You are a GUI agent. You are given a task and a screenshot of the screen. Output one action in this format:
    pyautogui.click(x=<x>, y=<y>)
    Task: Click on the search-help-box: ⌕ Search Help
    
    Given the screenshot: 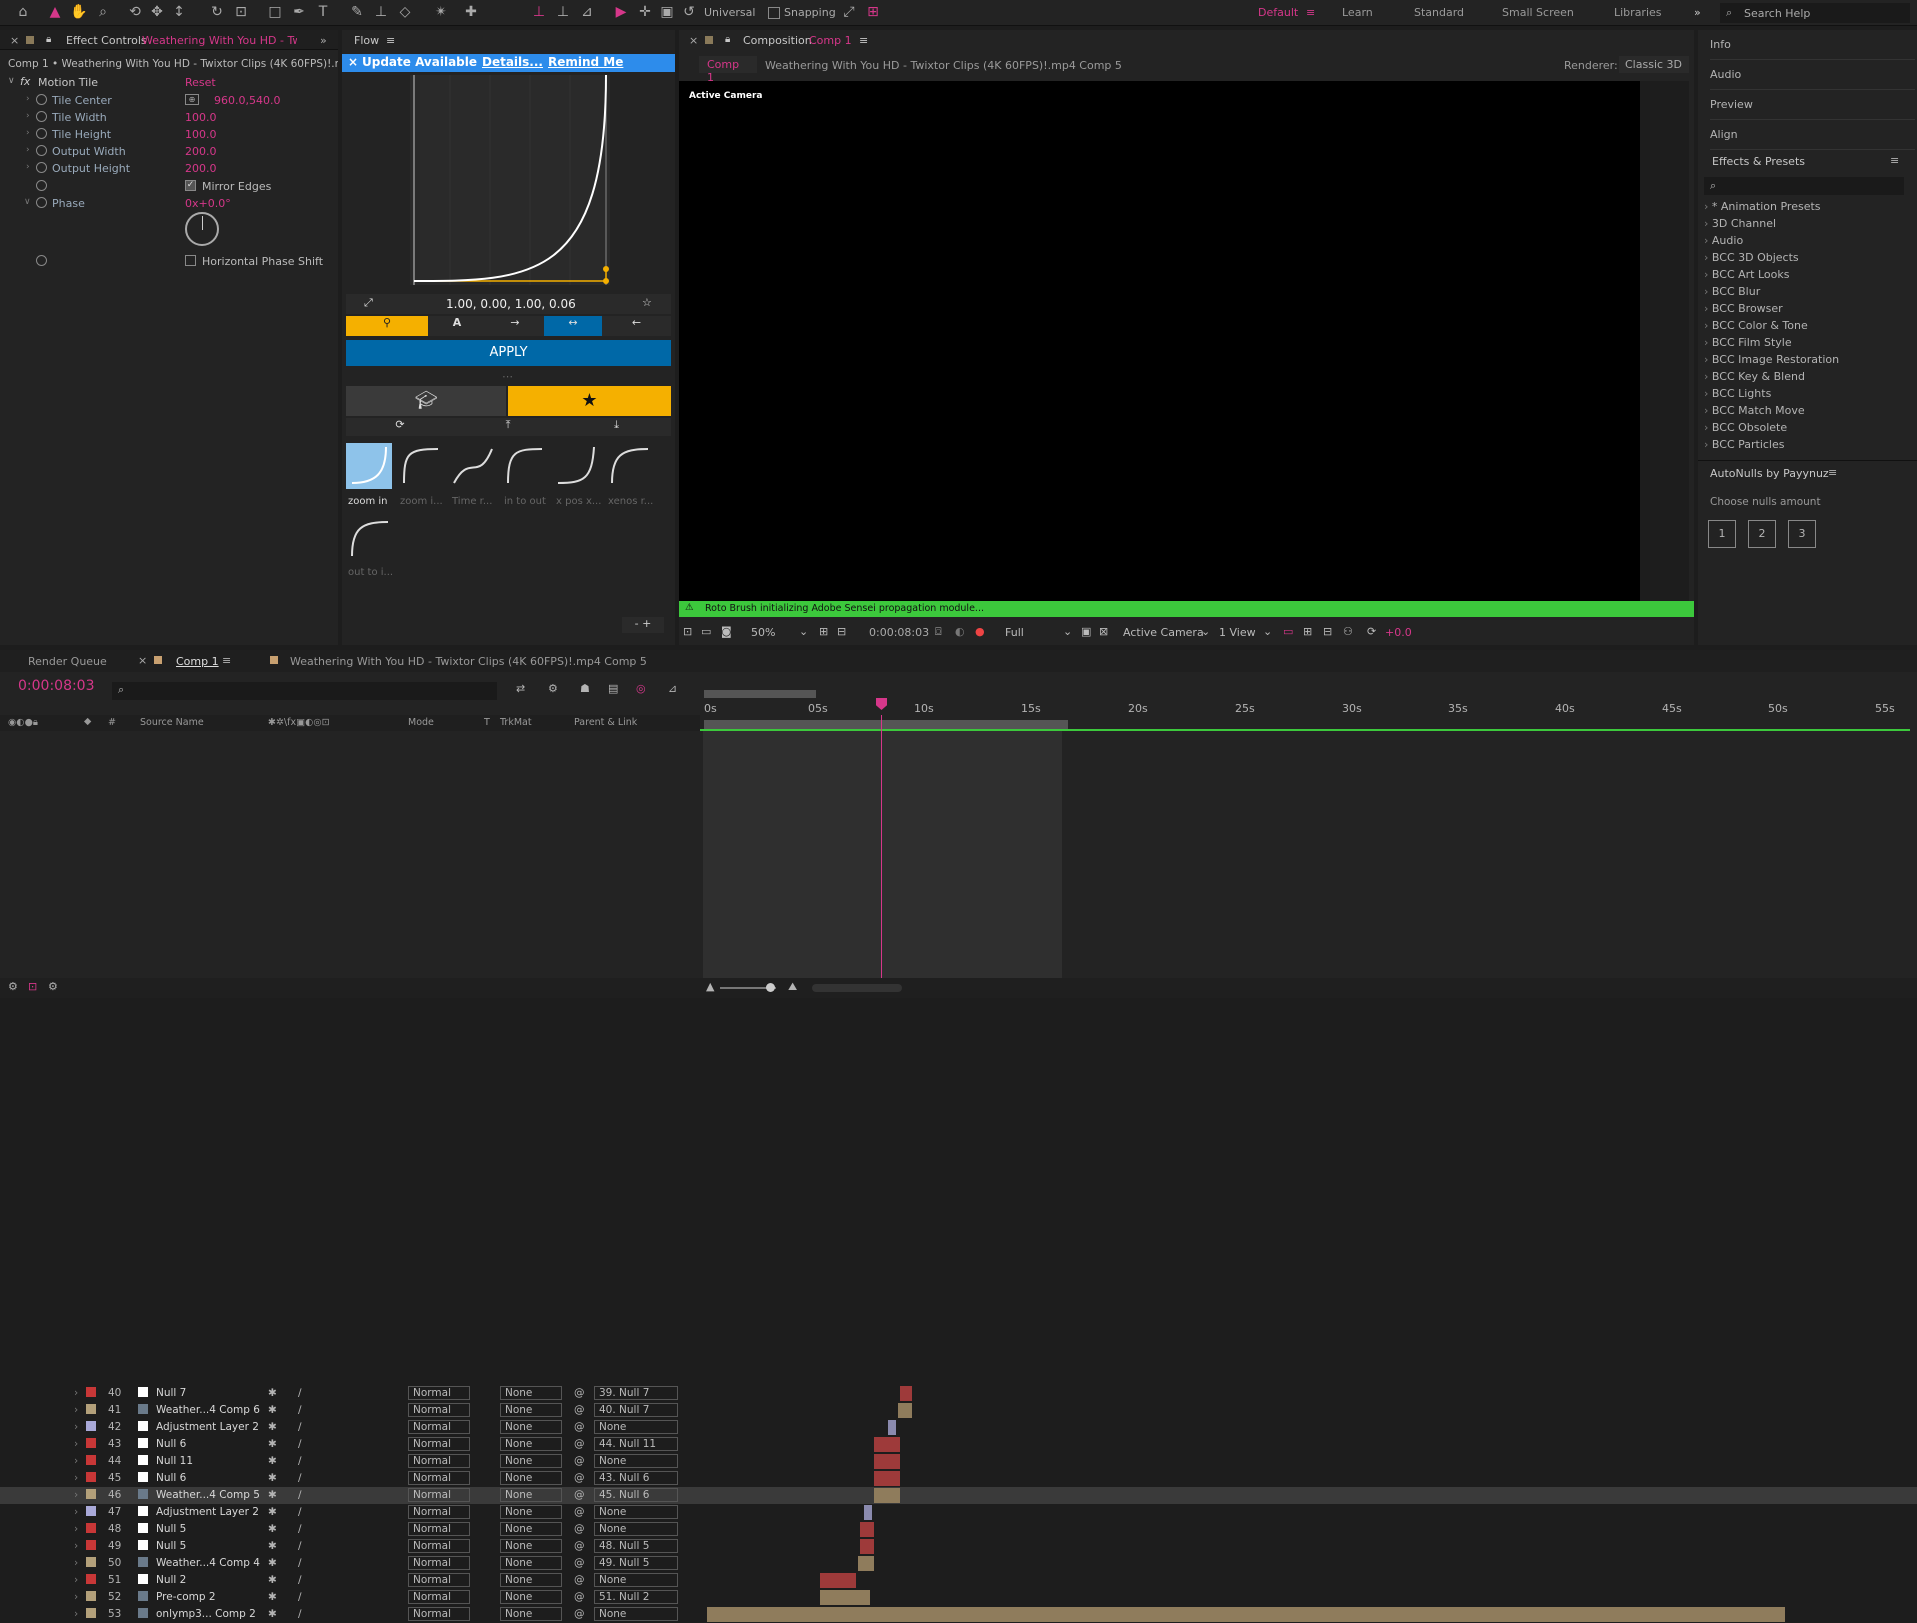 What is the action you would take?
    pyautogui.click(x=1815, y=13)
    